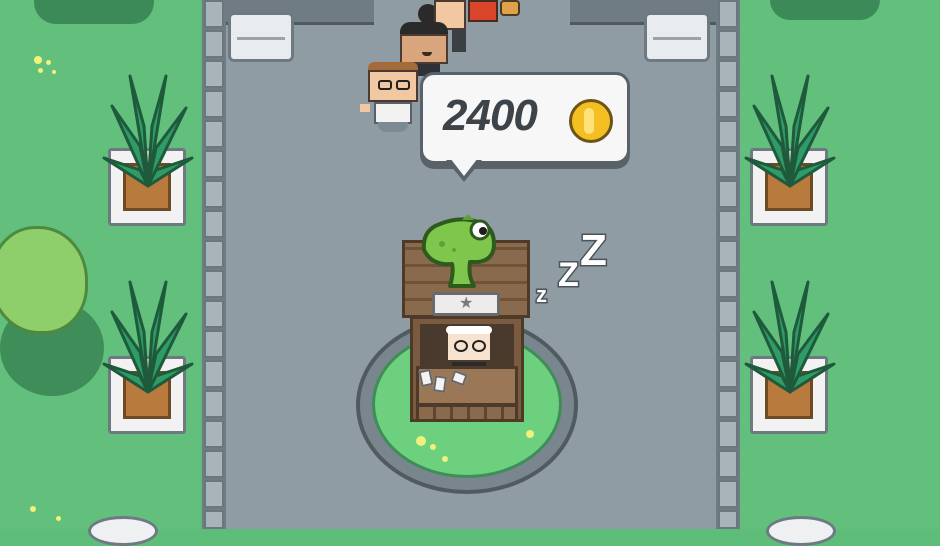  I want to click on booth-counter, so click(467, 386).